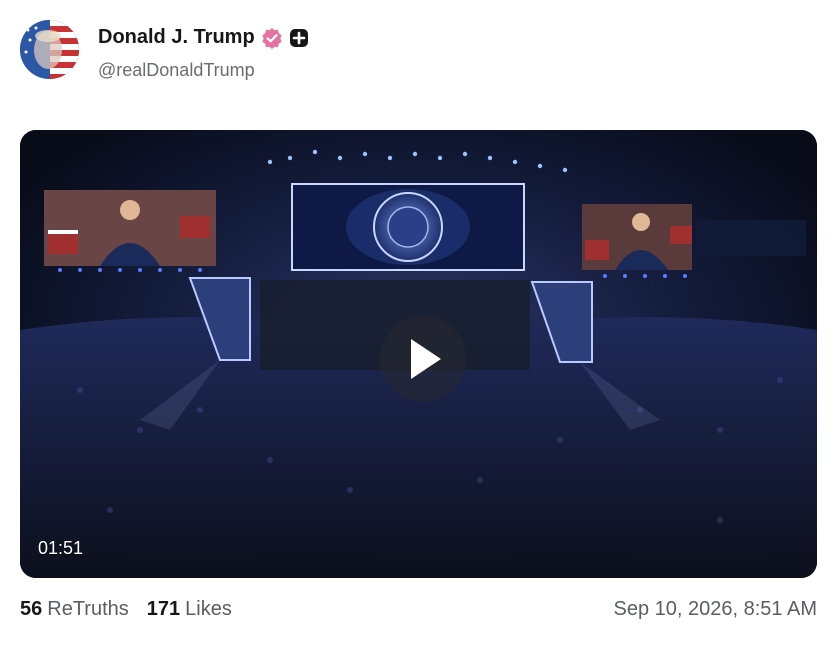 The height and width of the screenshot is (646, 840). What do you see at coordinates (272, 38) in the screenshot?
I see `verified-badge-icon` at bounding box center [272, 38].